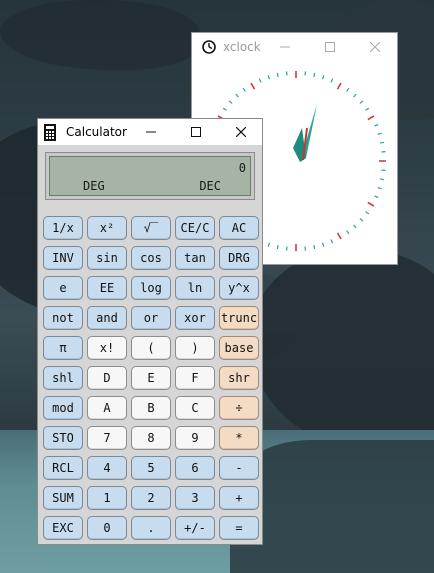  What do you see at coordinates (210, 186) in the screenshot?
I see `base-mode-indicator: DEC` at bounding box center [210, 186].